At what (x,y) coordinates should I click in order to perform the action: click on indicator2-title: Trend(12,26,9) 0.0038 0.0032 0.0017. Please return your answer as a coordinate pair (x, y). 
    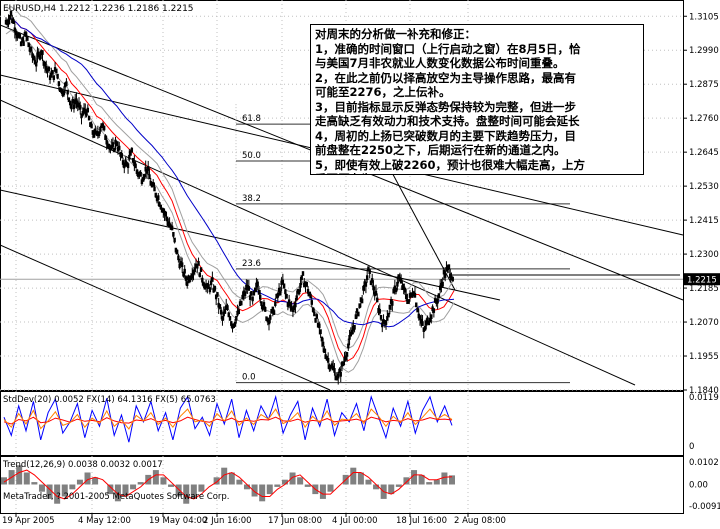
    Looking at the image, I should click on (82, 465).